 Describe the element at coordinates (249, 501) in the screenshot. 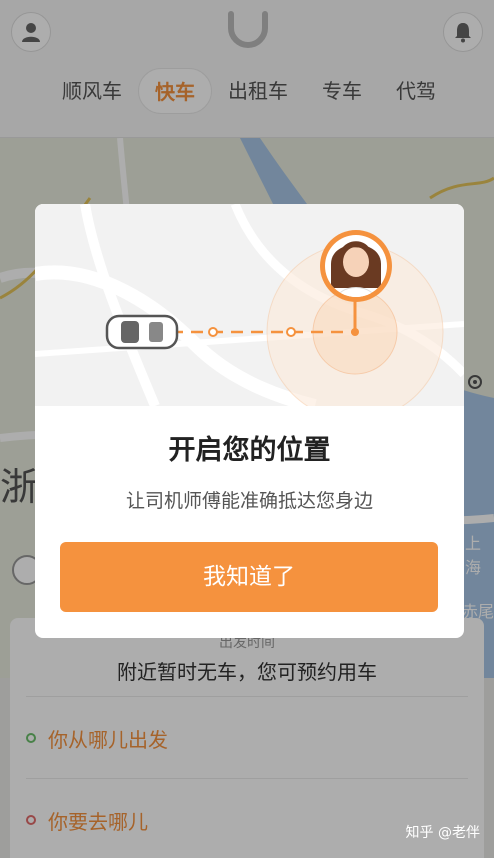

I see `dialog-subtitle: 让司机师傅能准确抵达您身边` at that location.